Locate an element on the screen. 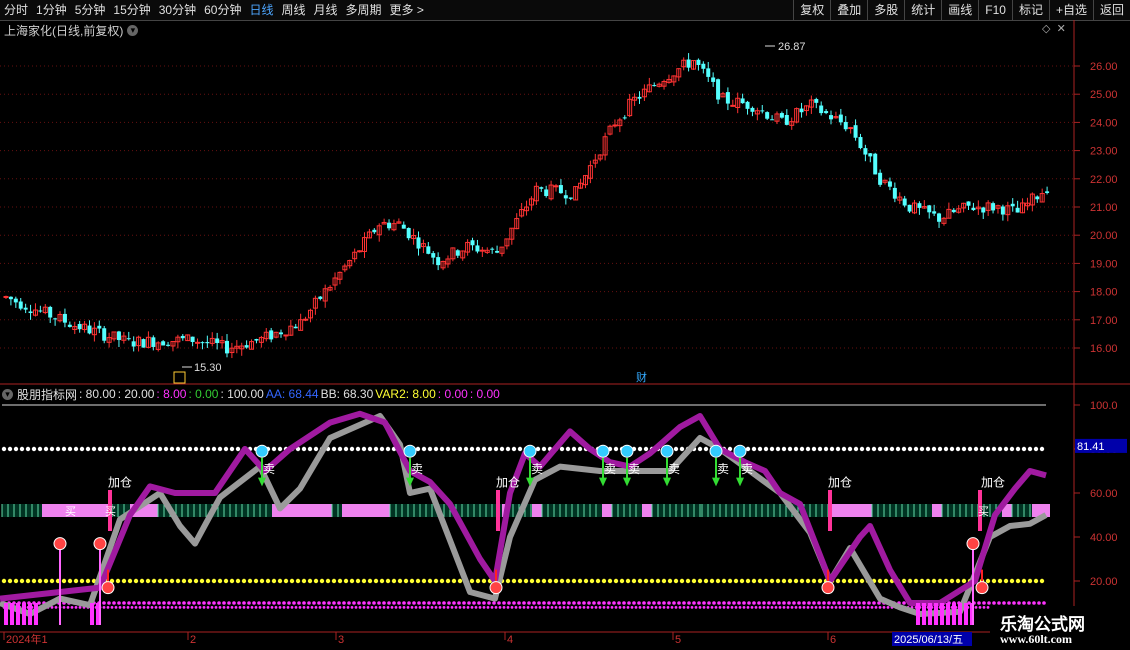 The height and width of the screenshot is (650, 1130). finance-marker: 财 is located at coordinates (641, 377).